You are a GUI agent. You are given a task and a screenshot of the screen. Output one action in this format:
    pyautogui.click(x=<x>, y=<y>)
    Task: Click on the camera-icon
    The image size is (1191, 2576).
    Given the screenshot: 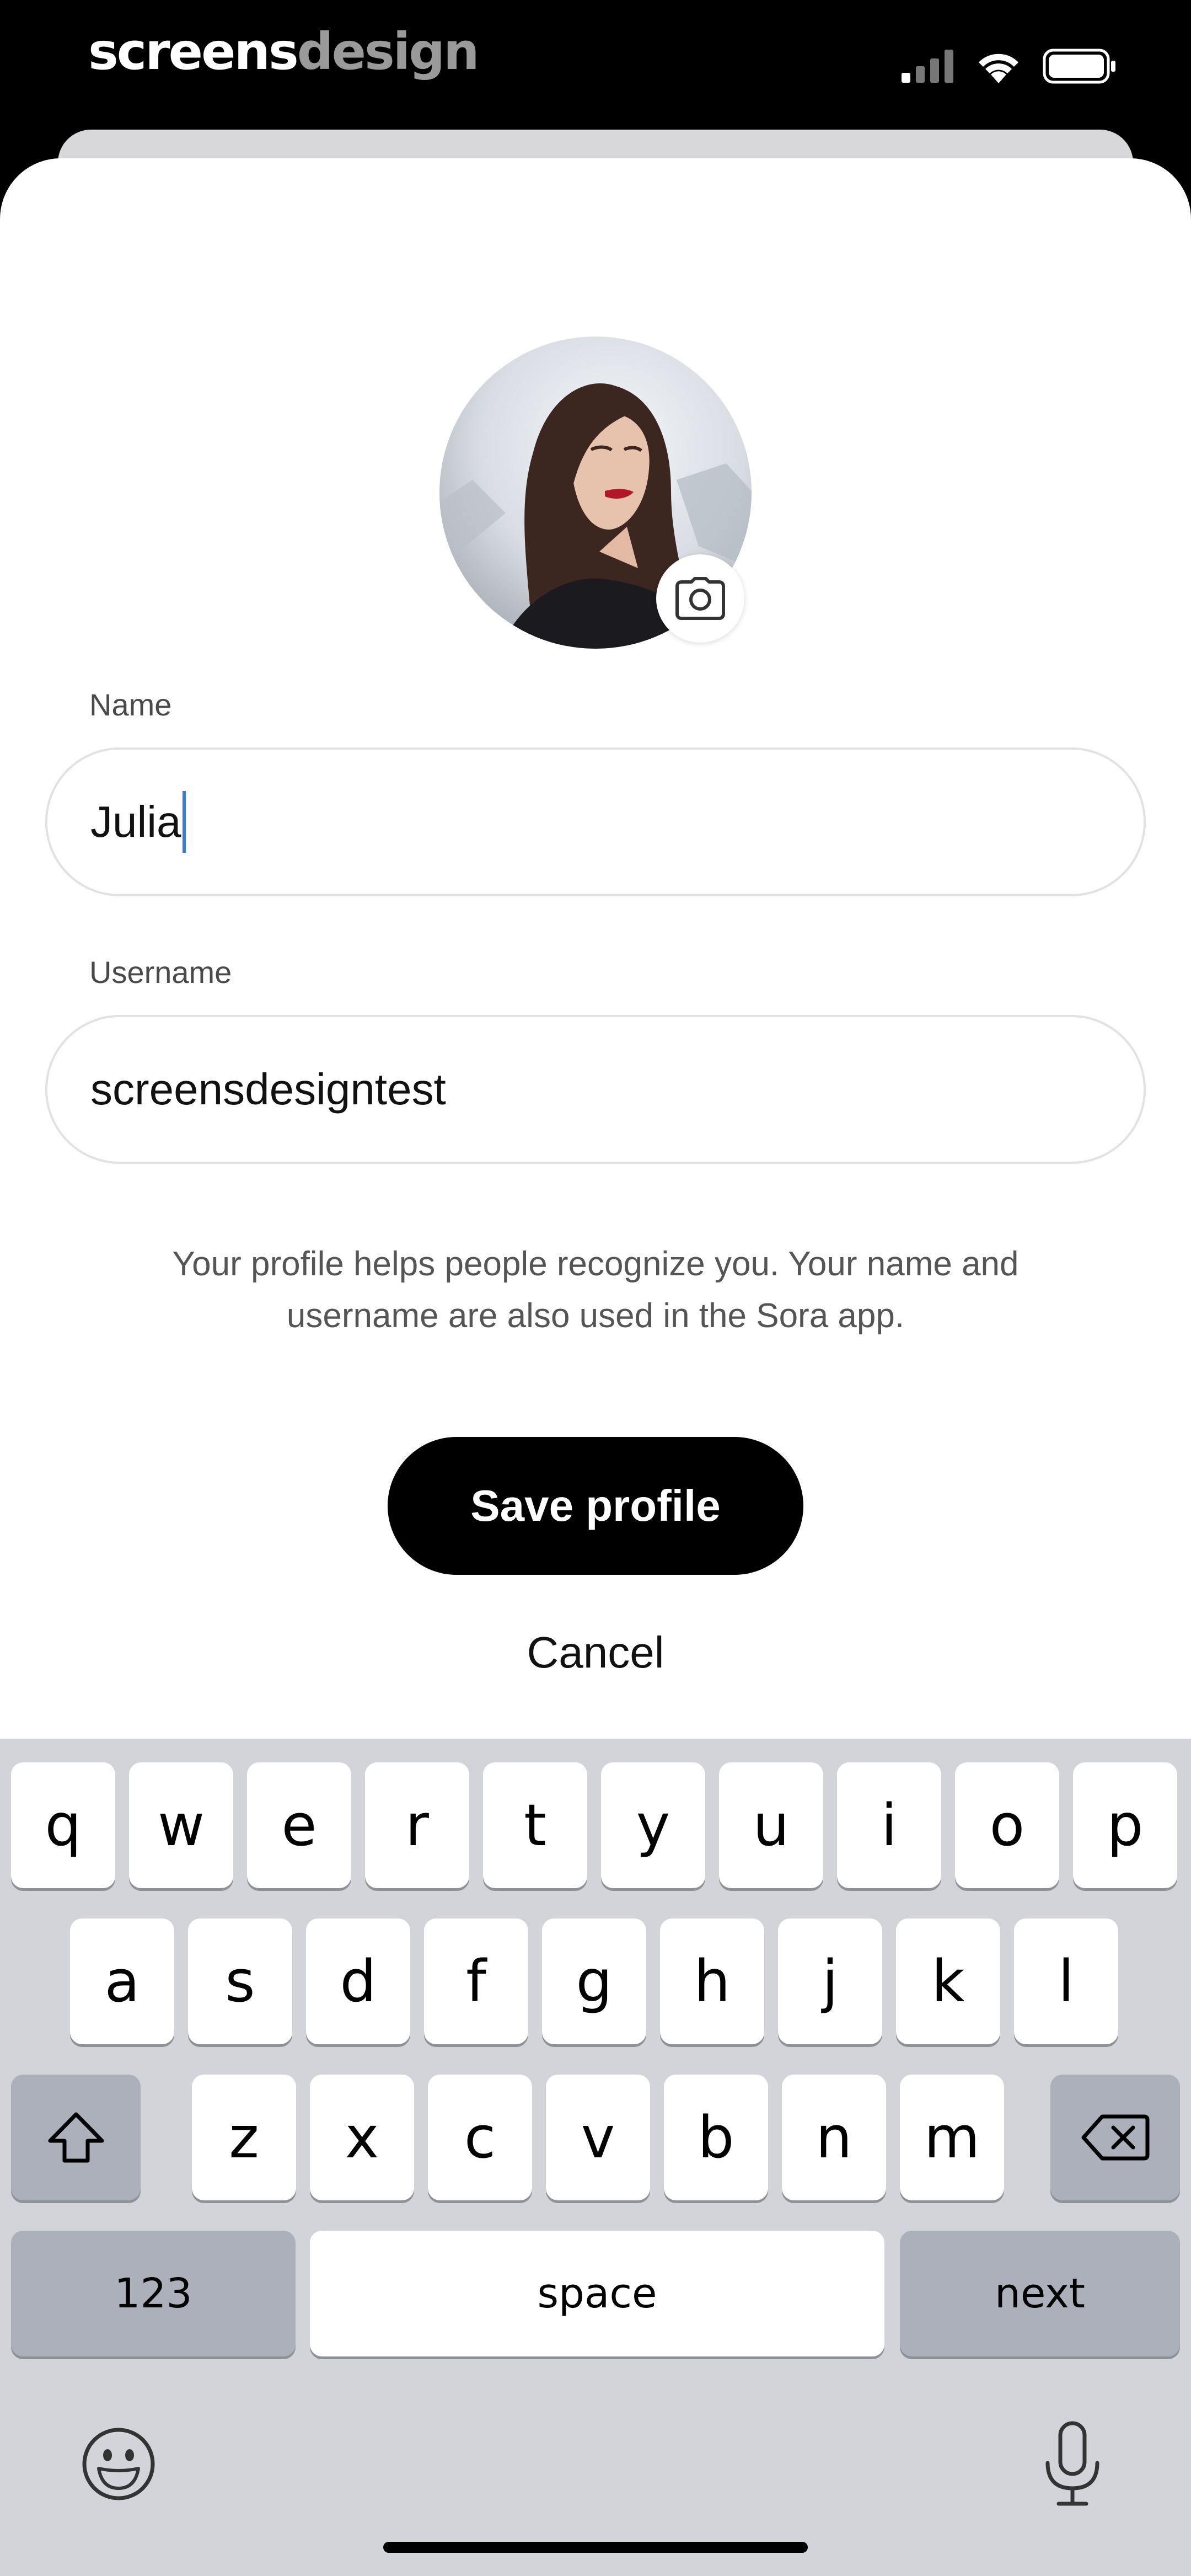 What is the action you would take?
    pyautogui.click(x=700, y=598)
    